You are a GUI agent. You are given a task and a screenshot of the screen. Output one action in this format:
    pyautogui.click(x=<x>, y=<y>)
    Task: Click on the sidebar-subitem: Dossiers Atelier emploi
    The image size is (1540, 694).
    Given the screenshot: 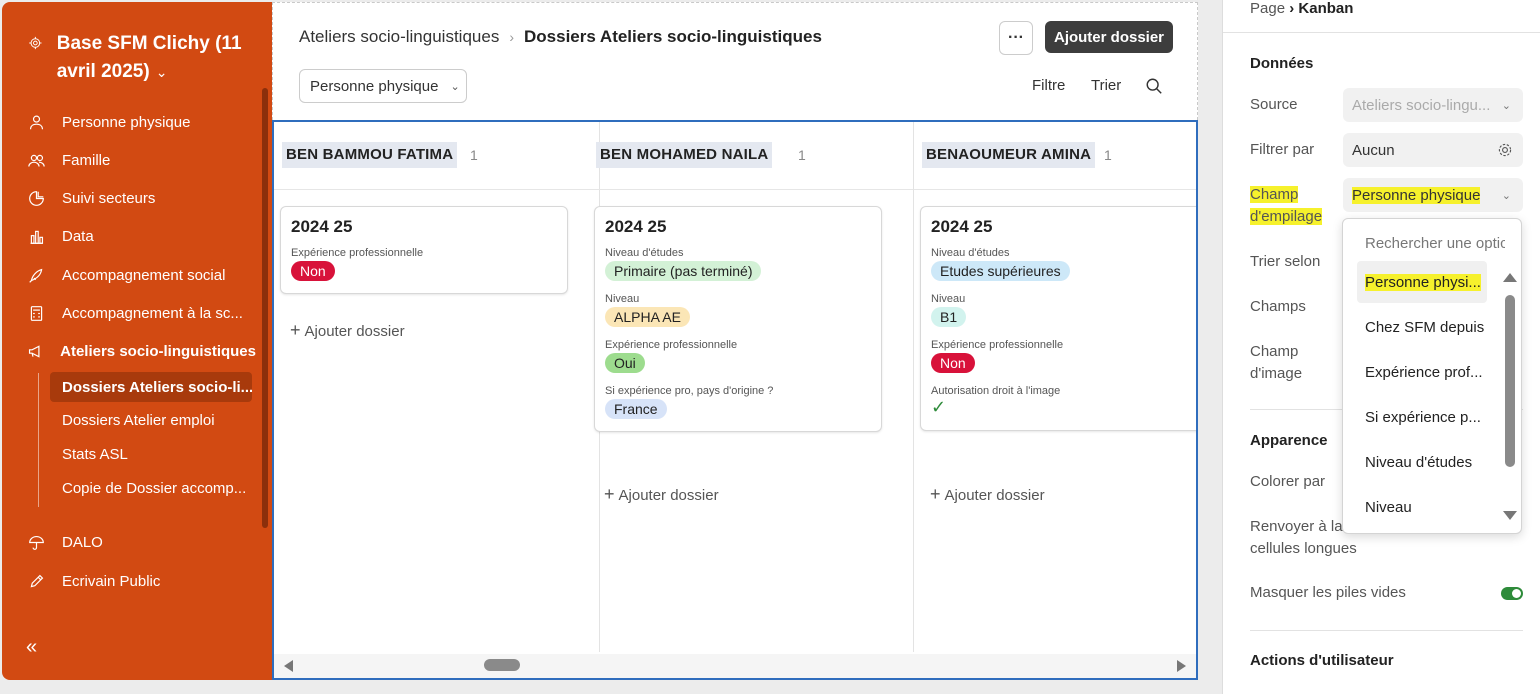 What is the action you would take?
    pyautogui.click(x=151, y=420)
    